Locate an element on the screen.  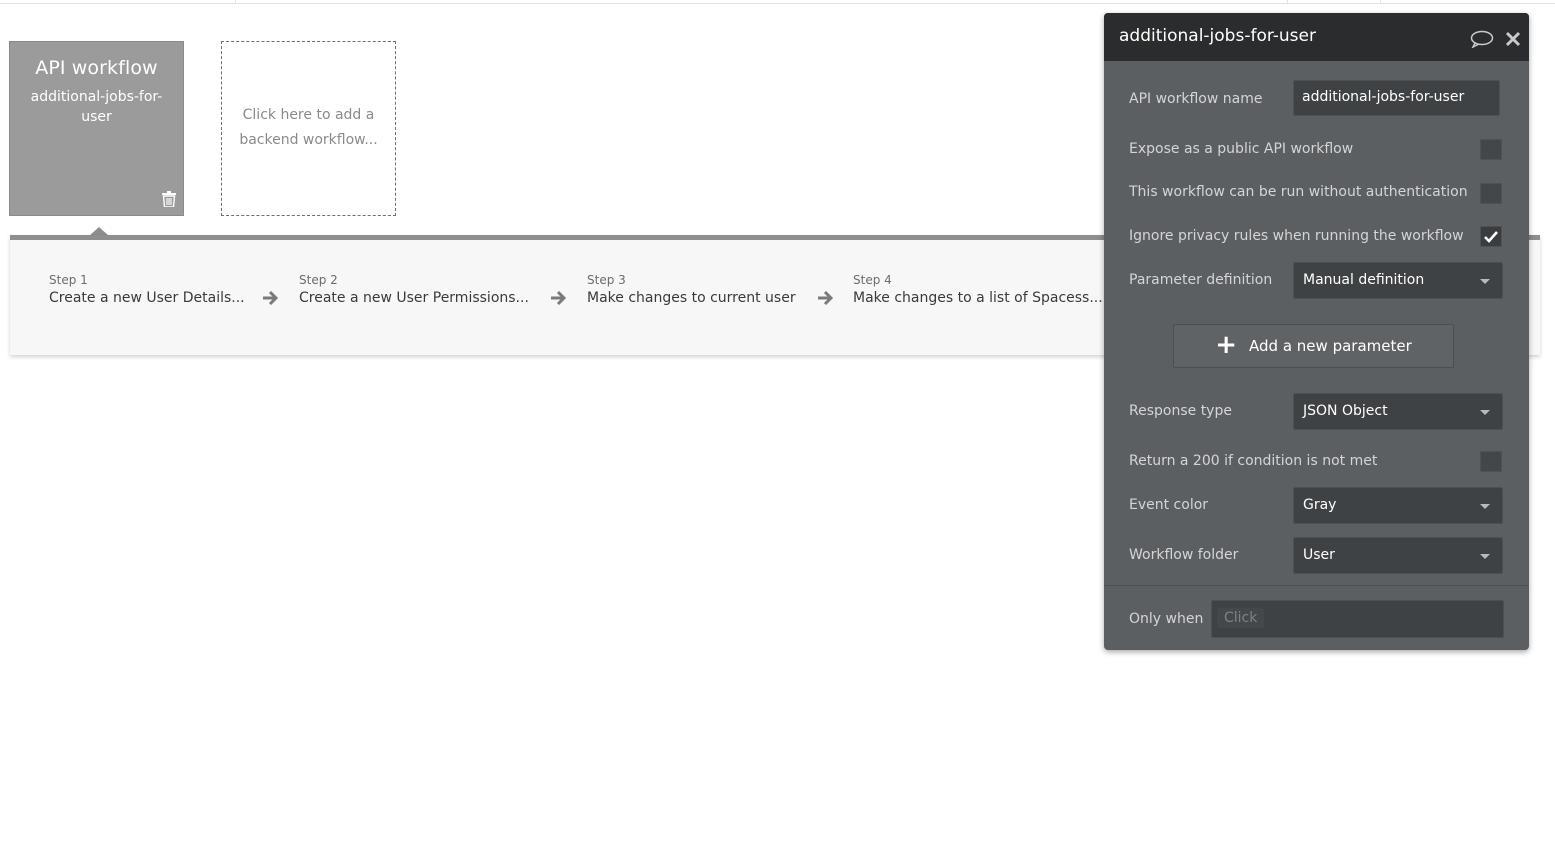
parameter-definition-dropdown: Manual definition is located at coordinates (1398, 280).